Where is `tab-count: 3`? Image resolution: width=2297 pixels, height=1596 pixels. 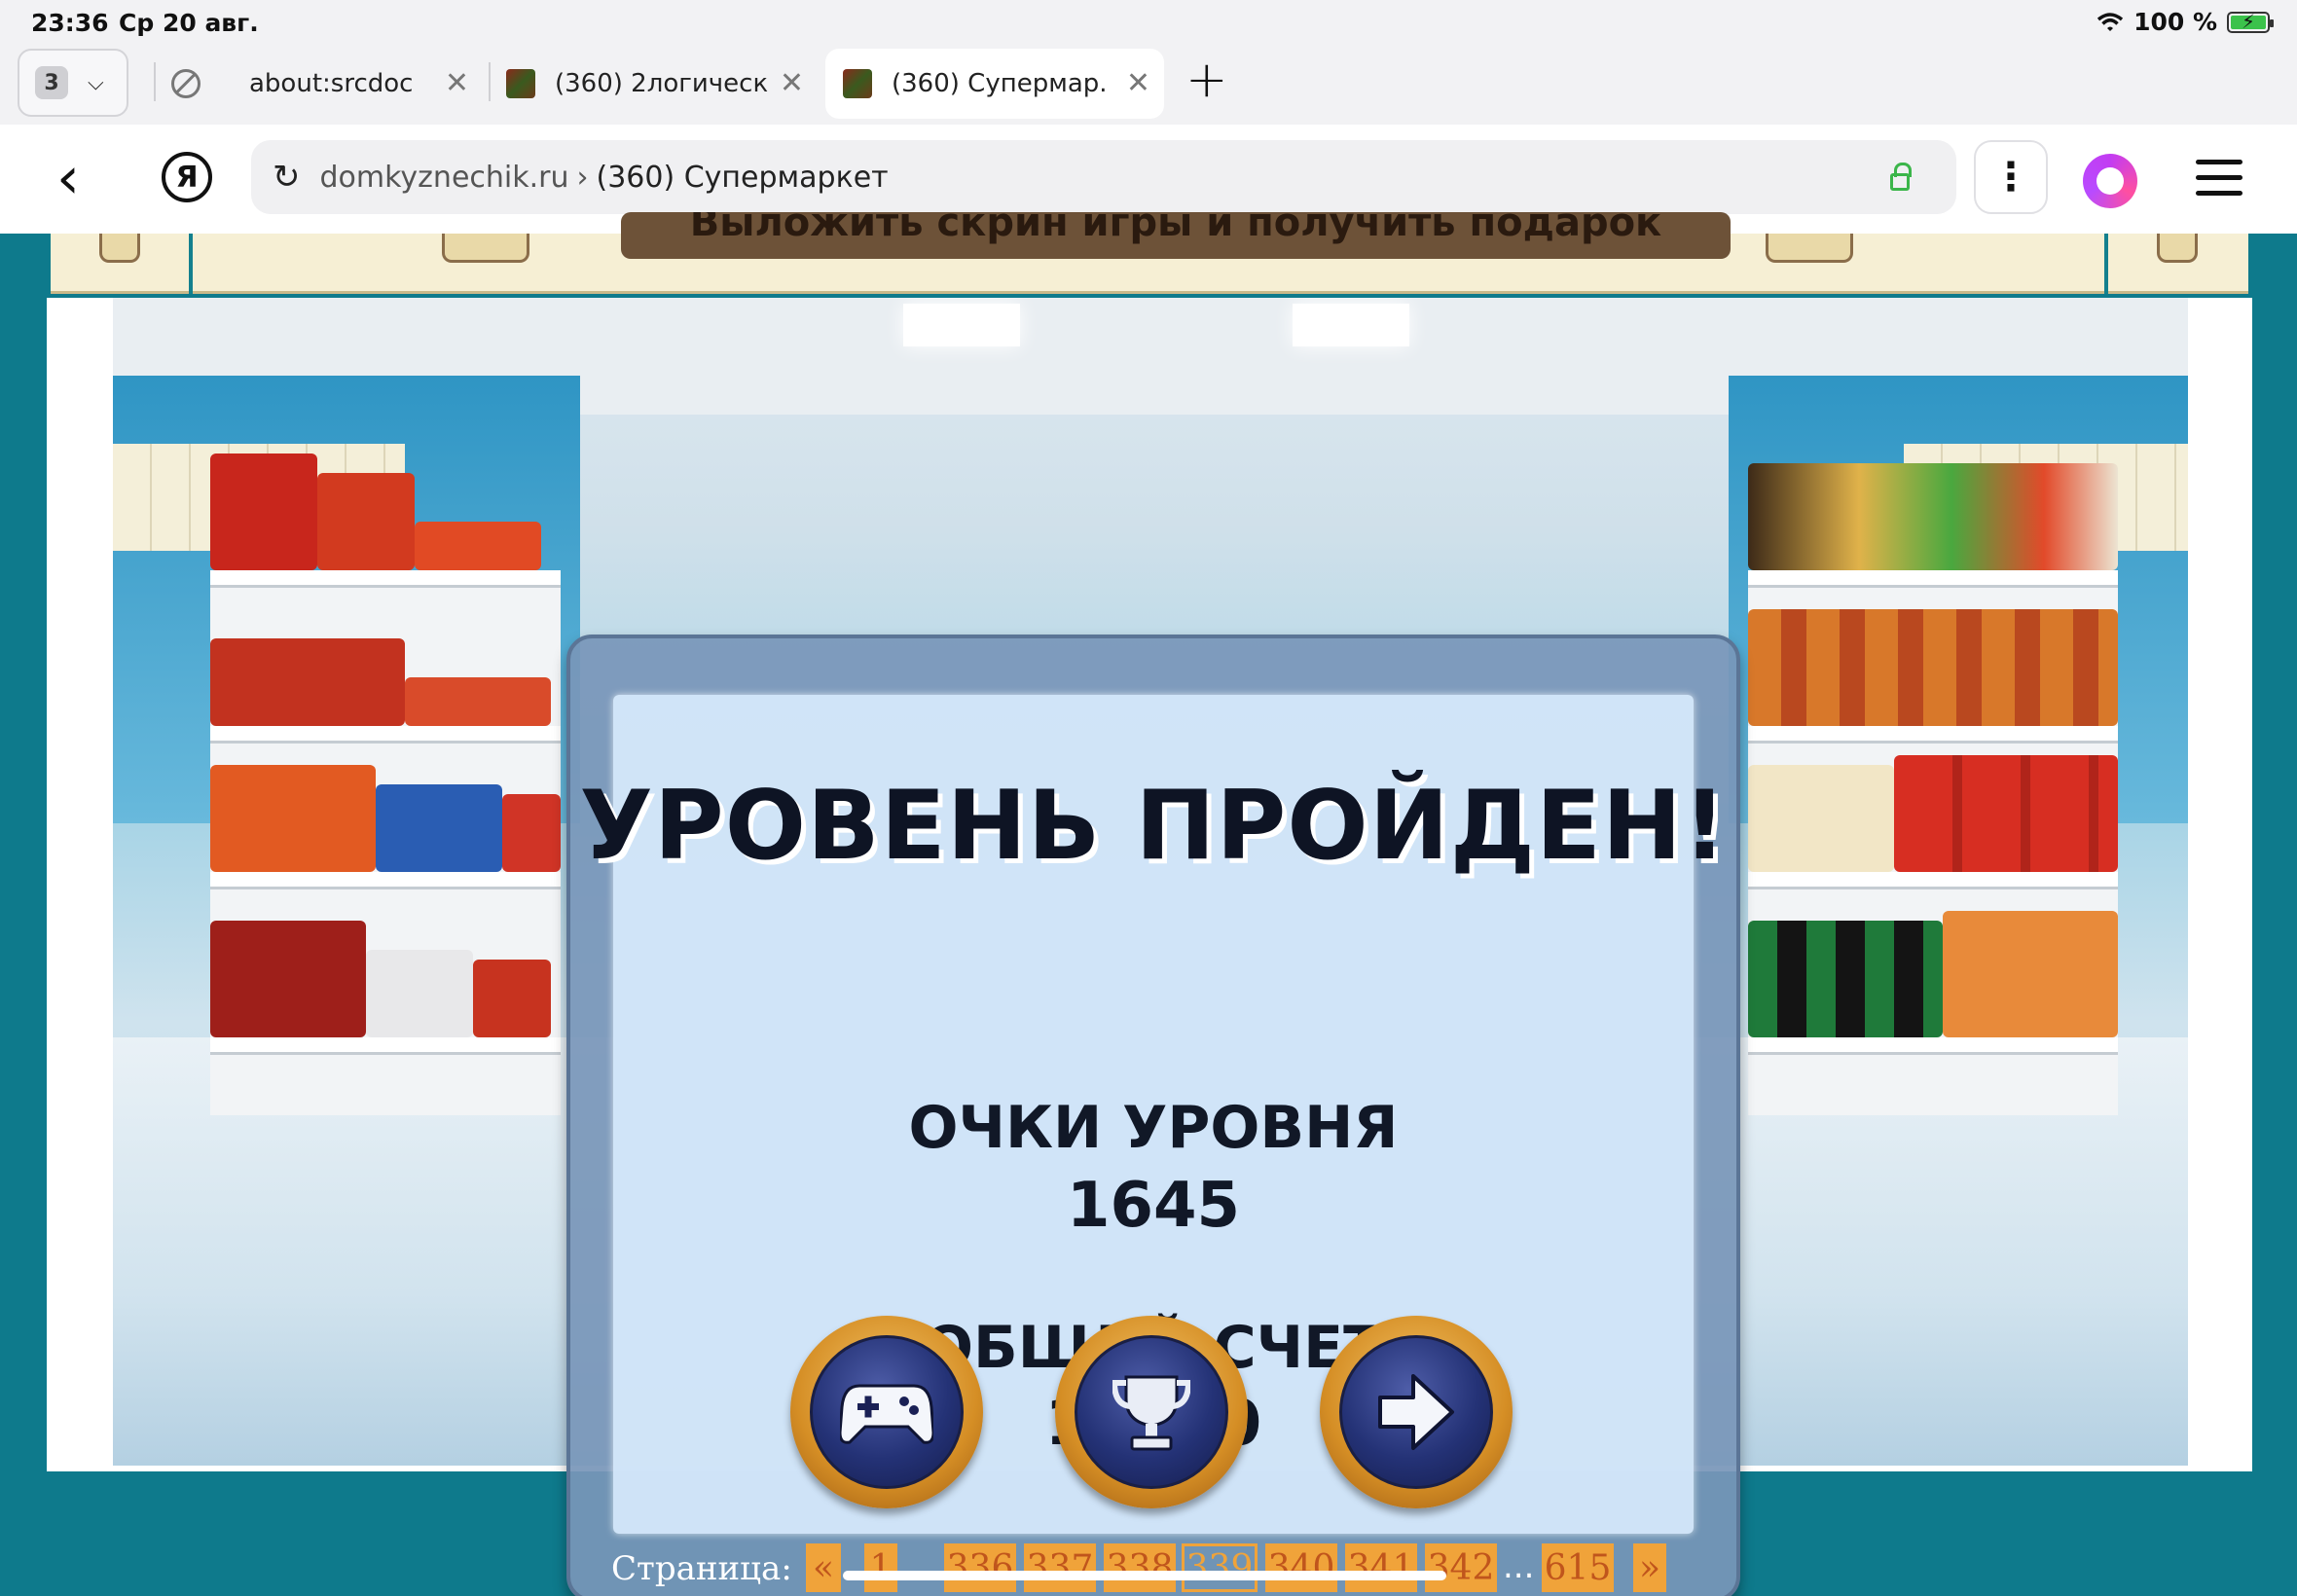 tab-count: 3 is located at coordinates (51, 82).